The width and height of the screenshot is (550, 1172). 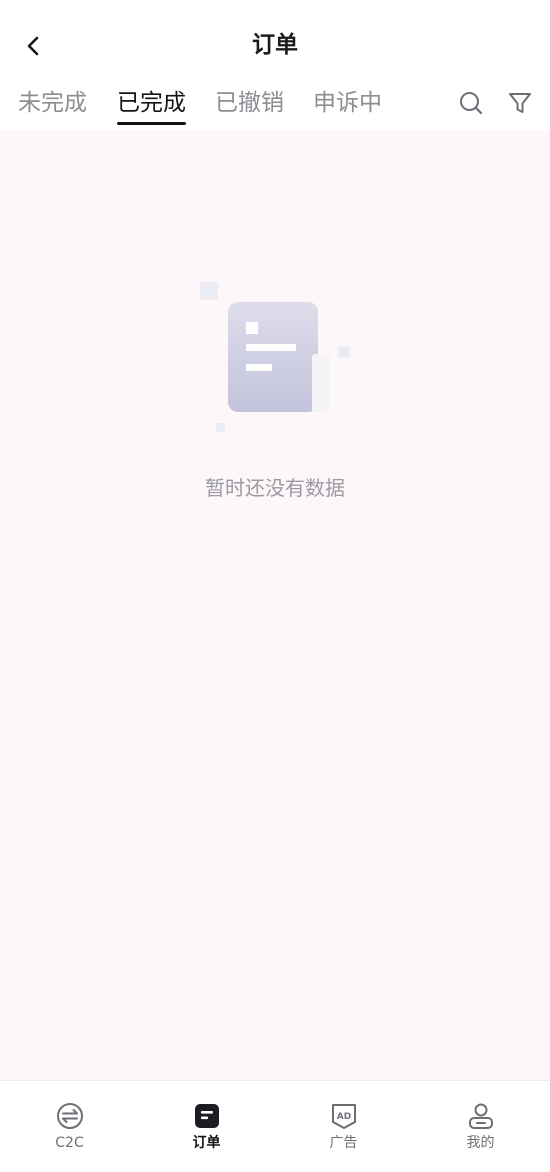 I want to click on ad-icon: AD, so click(x=343, y=1116).